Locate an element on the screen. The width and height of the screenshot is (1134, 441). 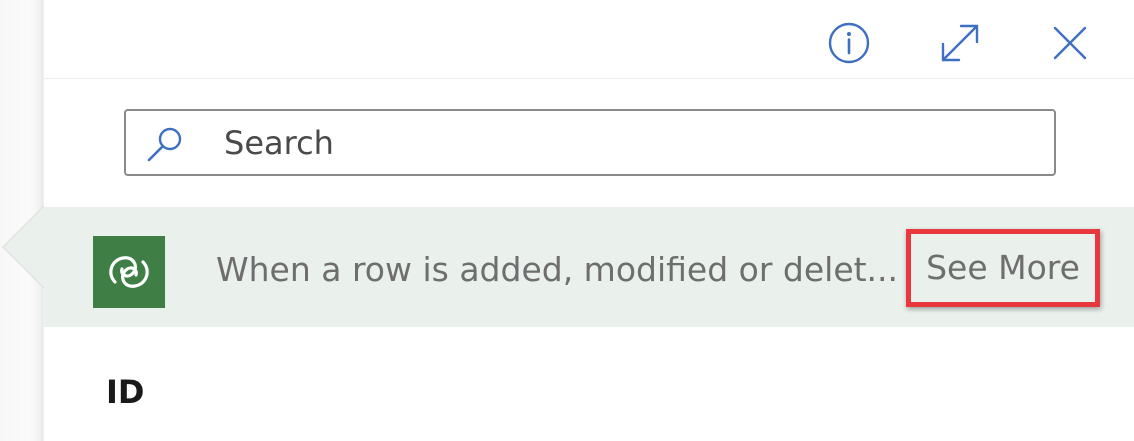
search-input is located at coordinates (624, 142).